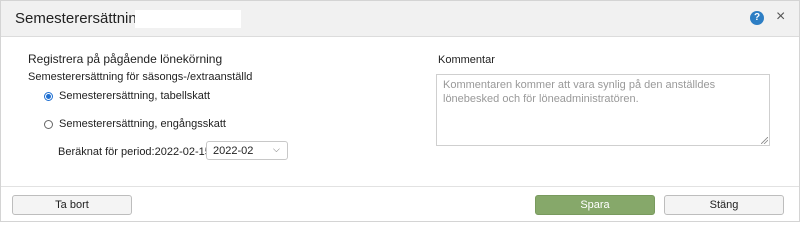  What do you see at coordinates (136, 152) in the screenshot?
I see `period-label: Beräknat för period:2022-02-15-` at bounding box center [136, 152].